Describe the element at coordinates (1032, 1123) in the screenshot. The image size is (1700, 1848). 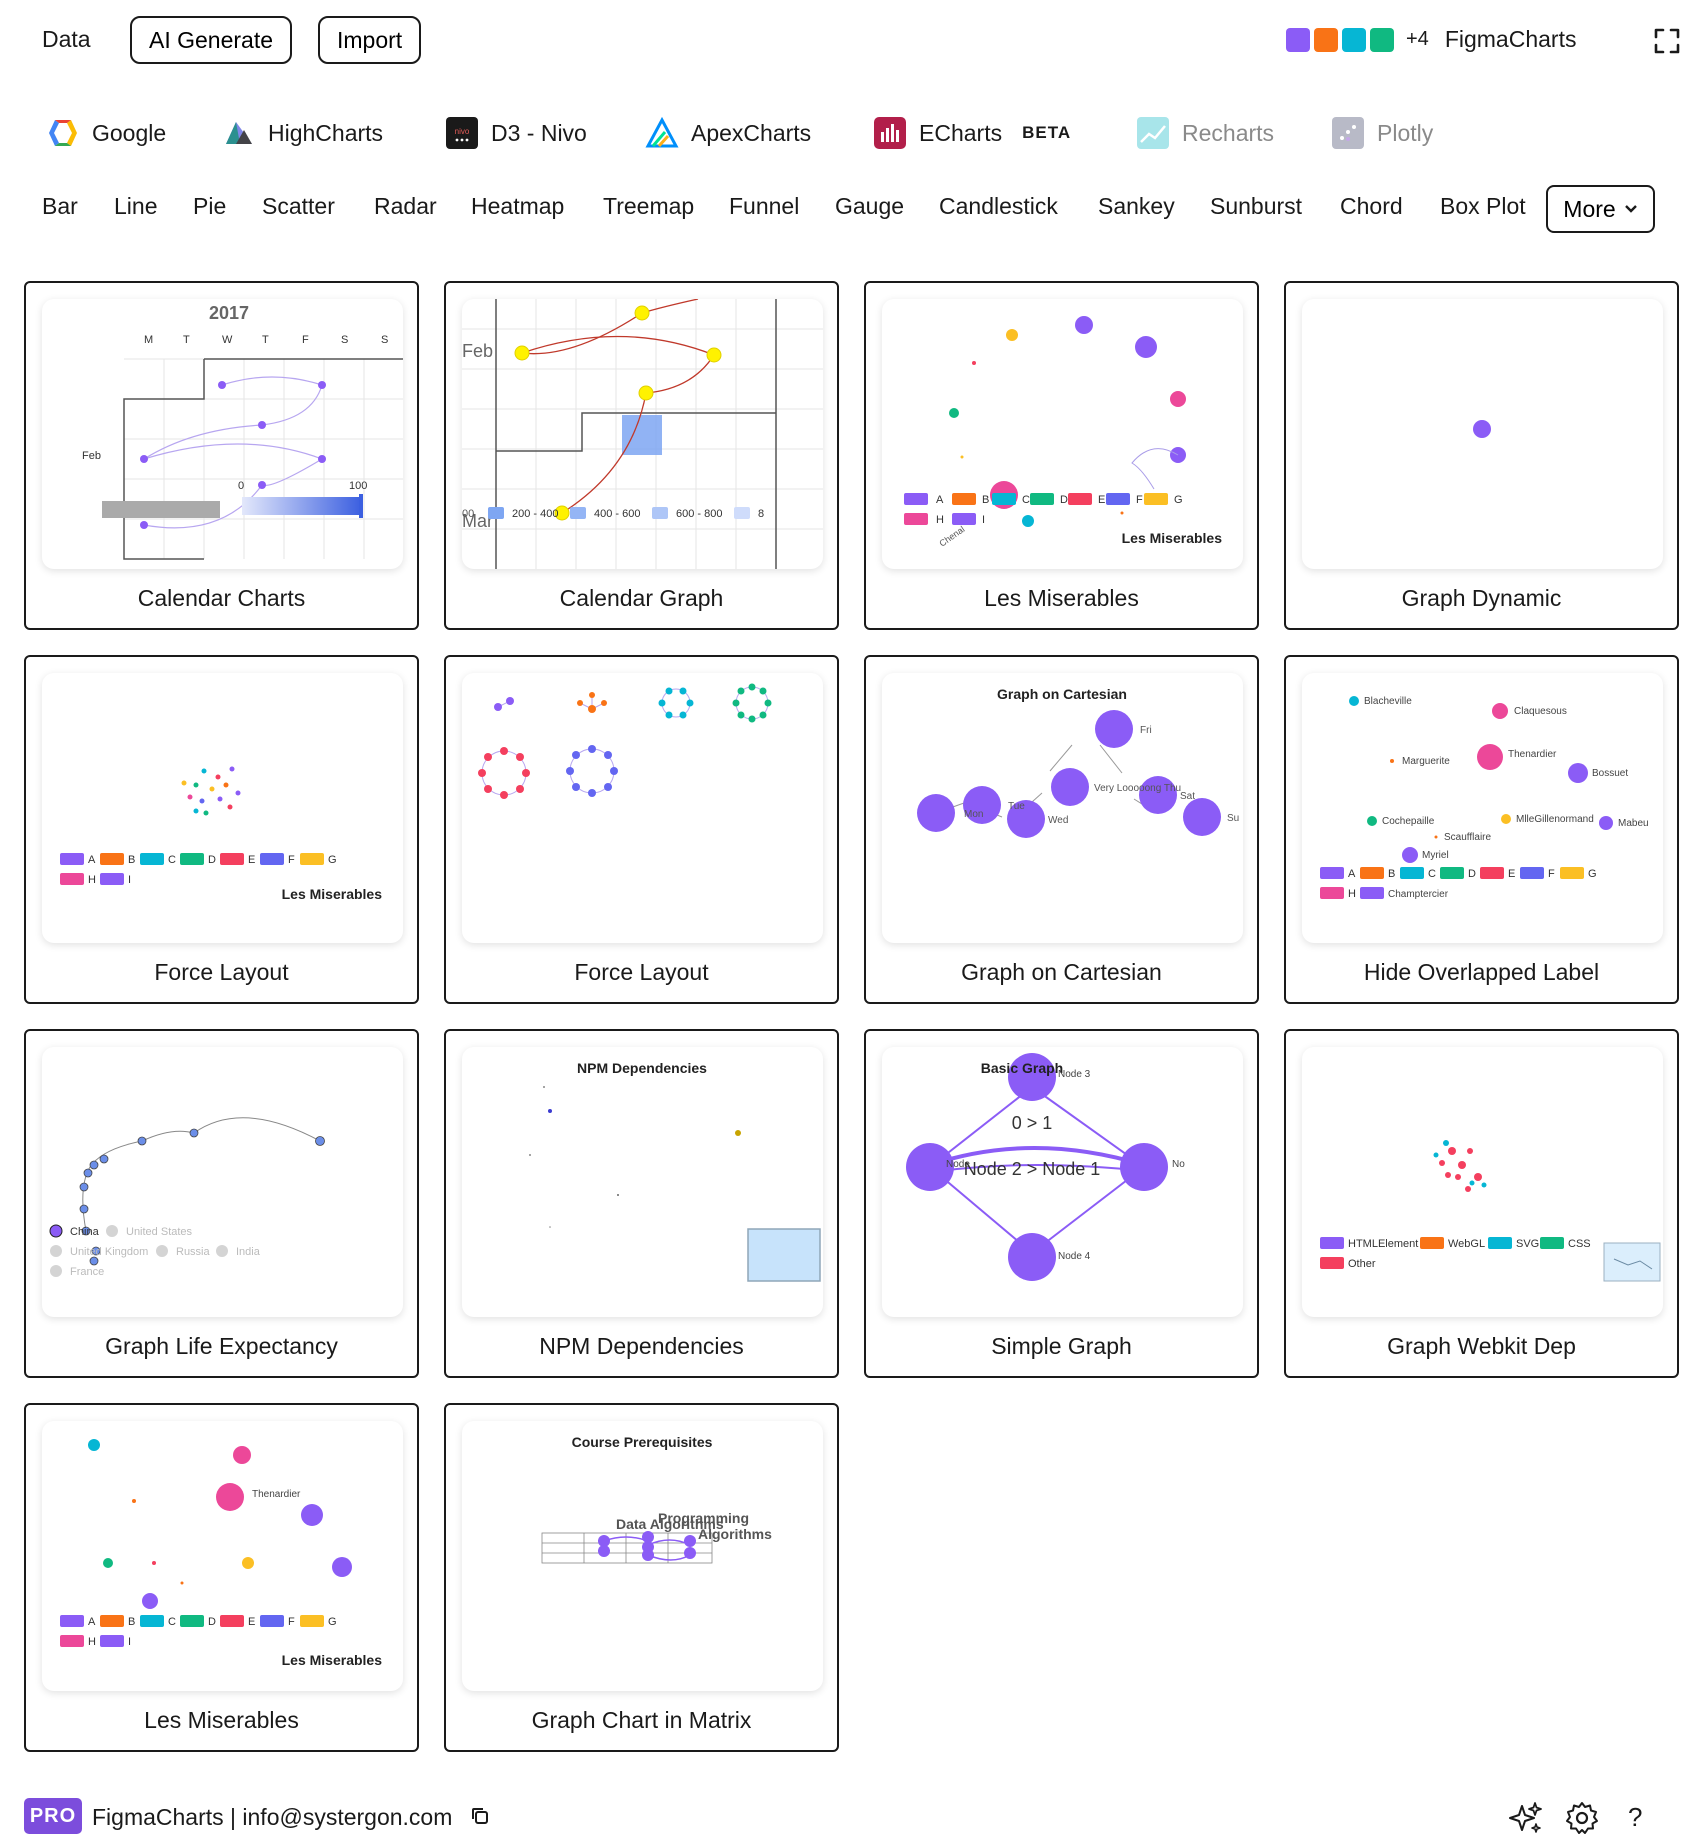
I see `edge-label: 0 > 1` at that location.